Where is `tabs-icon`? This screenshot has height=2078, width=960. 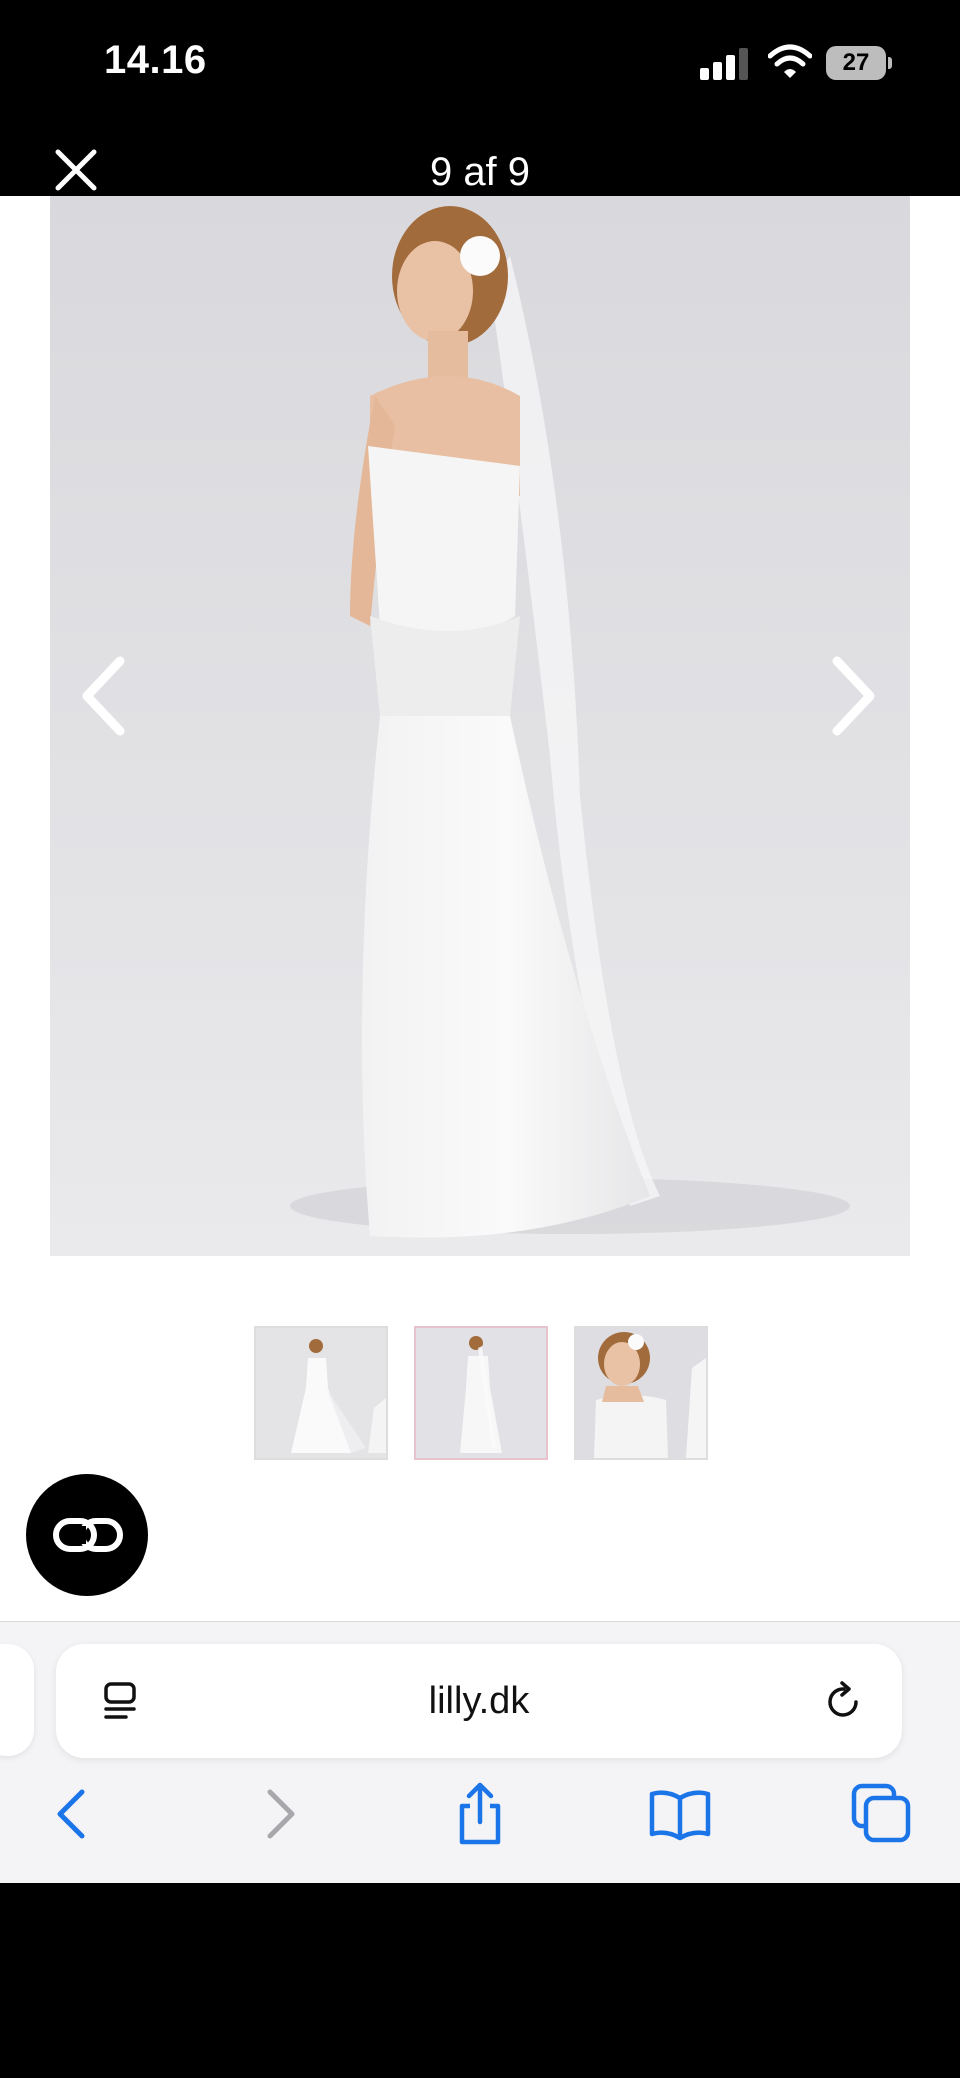
tabs-icon is located at coordinates (882, 1814).